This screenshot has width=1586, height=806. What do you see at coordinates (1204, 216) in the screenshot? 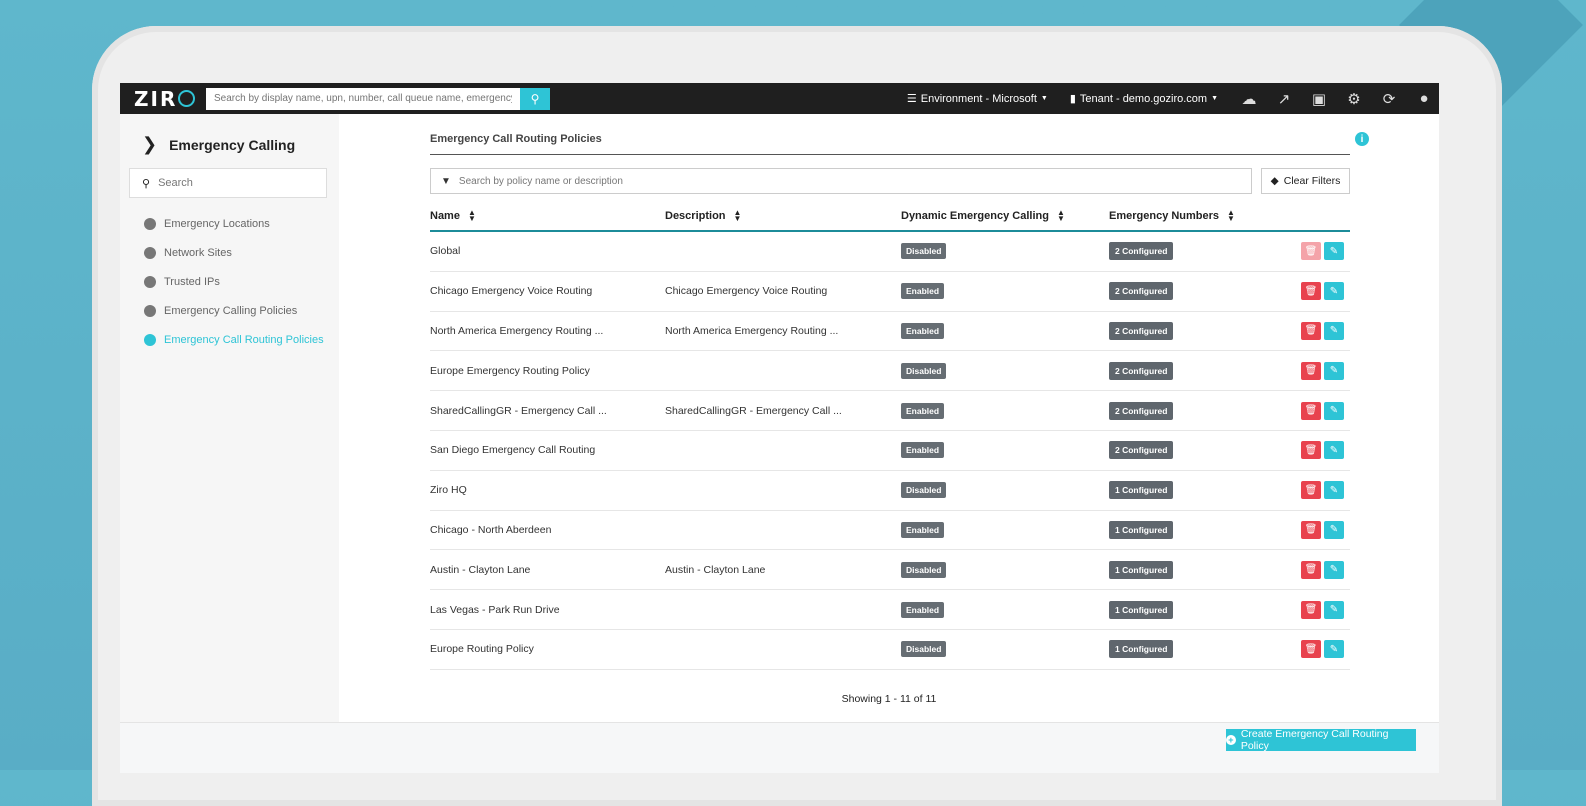
I see `column-header-emergency-numbers: Emergency Numbers ▲ ▼` at bounding box center [1204, 216].